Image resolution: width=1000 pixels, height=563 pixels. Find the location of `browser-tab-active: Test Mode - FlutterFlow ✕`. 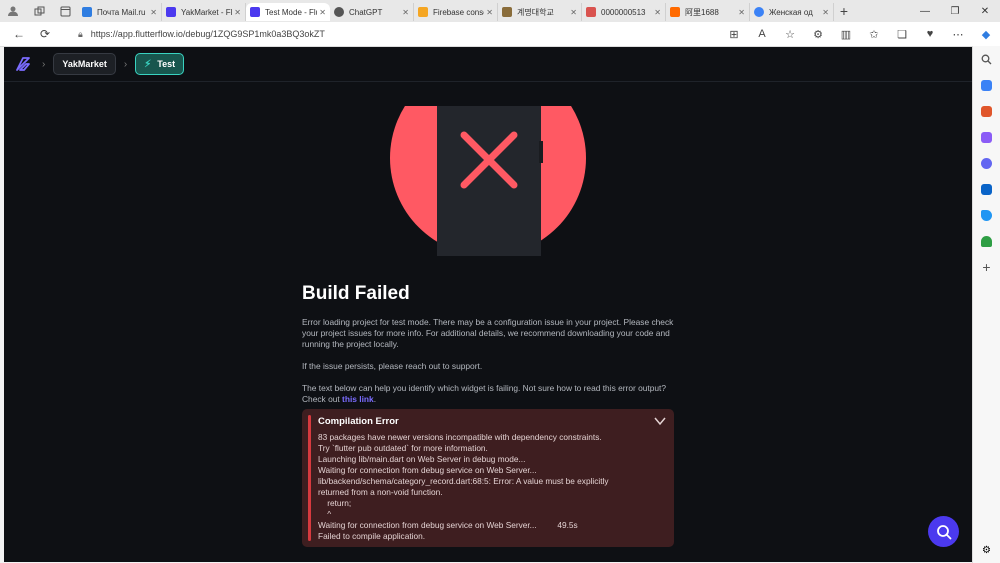

browser-tab-active: Test Mode - FlutterFlow ✕ is located at coordinates (288, 12).